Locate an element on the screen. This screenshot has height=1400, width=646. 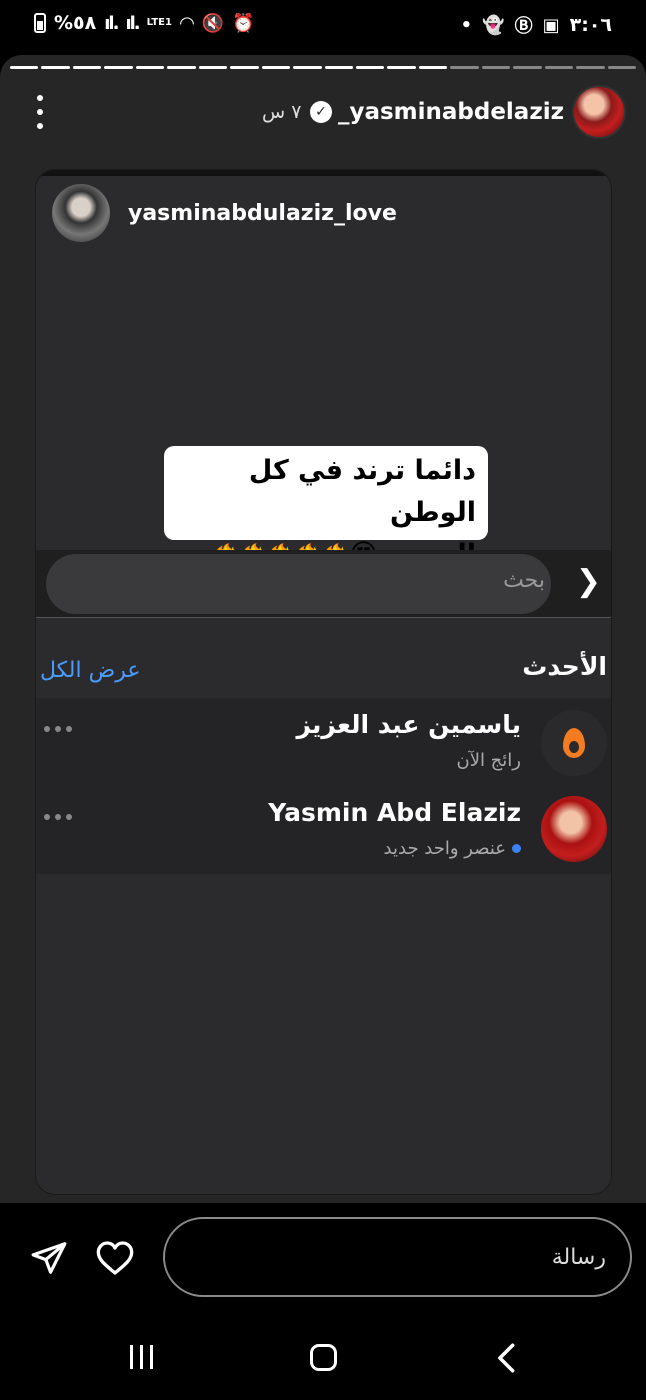
home-button is located at coordinates (323, 1357).